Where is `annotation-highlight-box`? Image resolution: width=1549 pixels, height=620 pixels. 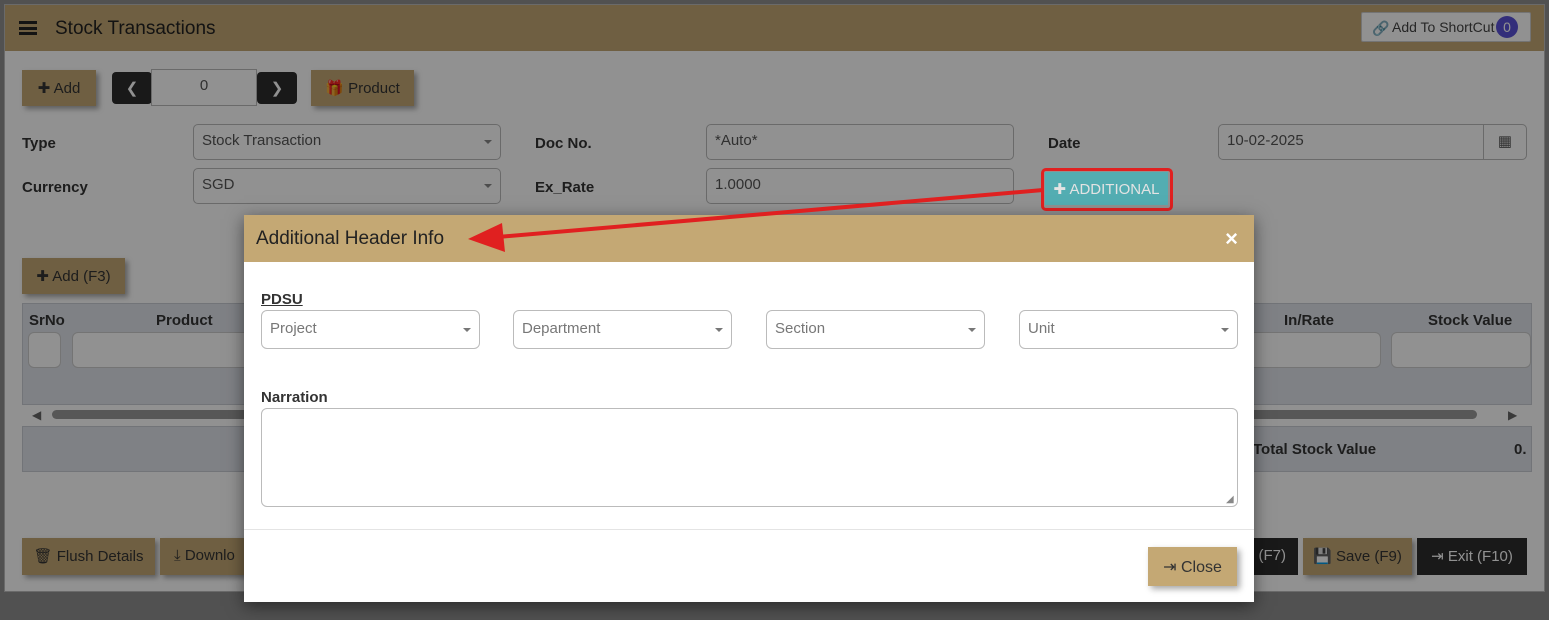
annotation-highlight-box is located at coordinates (1107, 189).